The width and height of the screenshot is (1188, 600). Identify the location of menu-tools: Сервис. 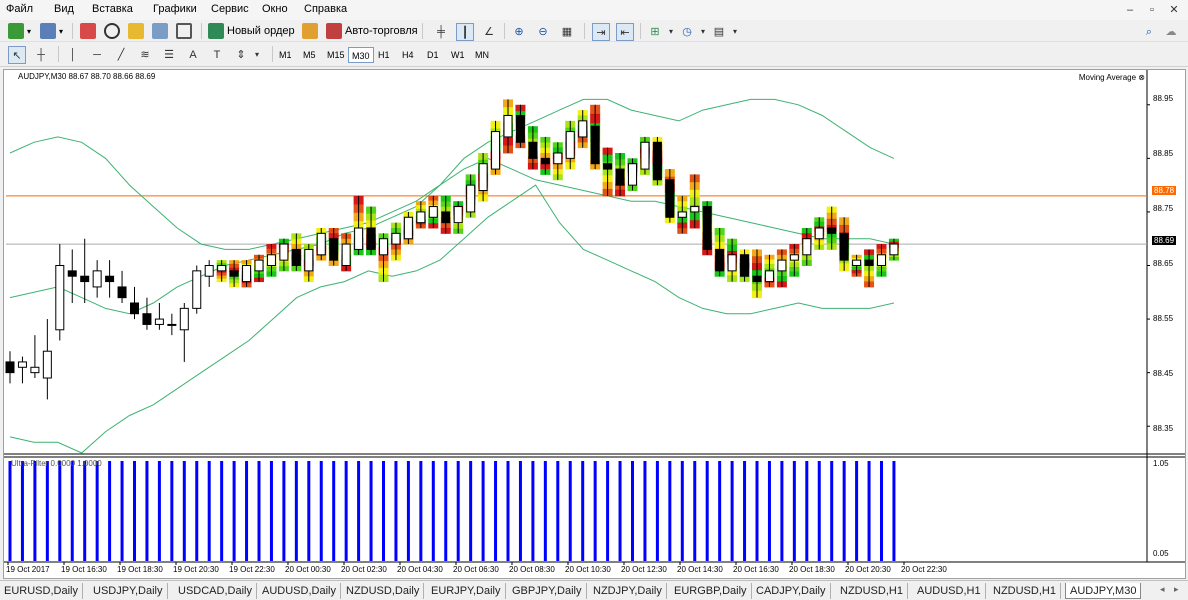
(230, 9).